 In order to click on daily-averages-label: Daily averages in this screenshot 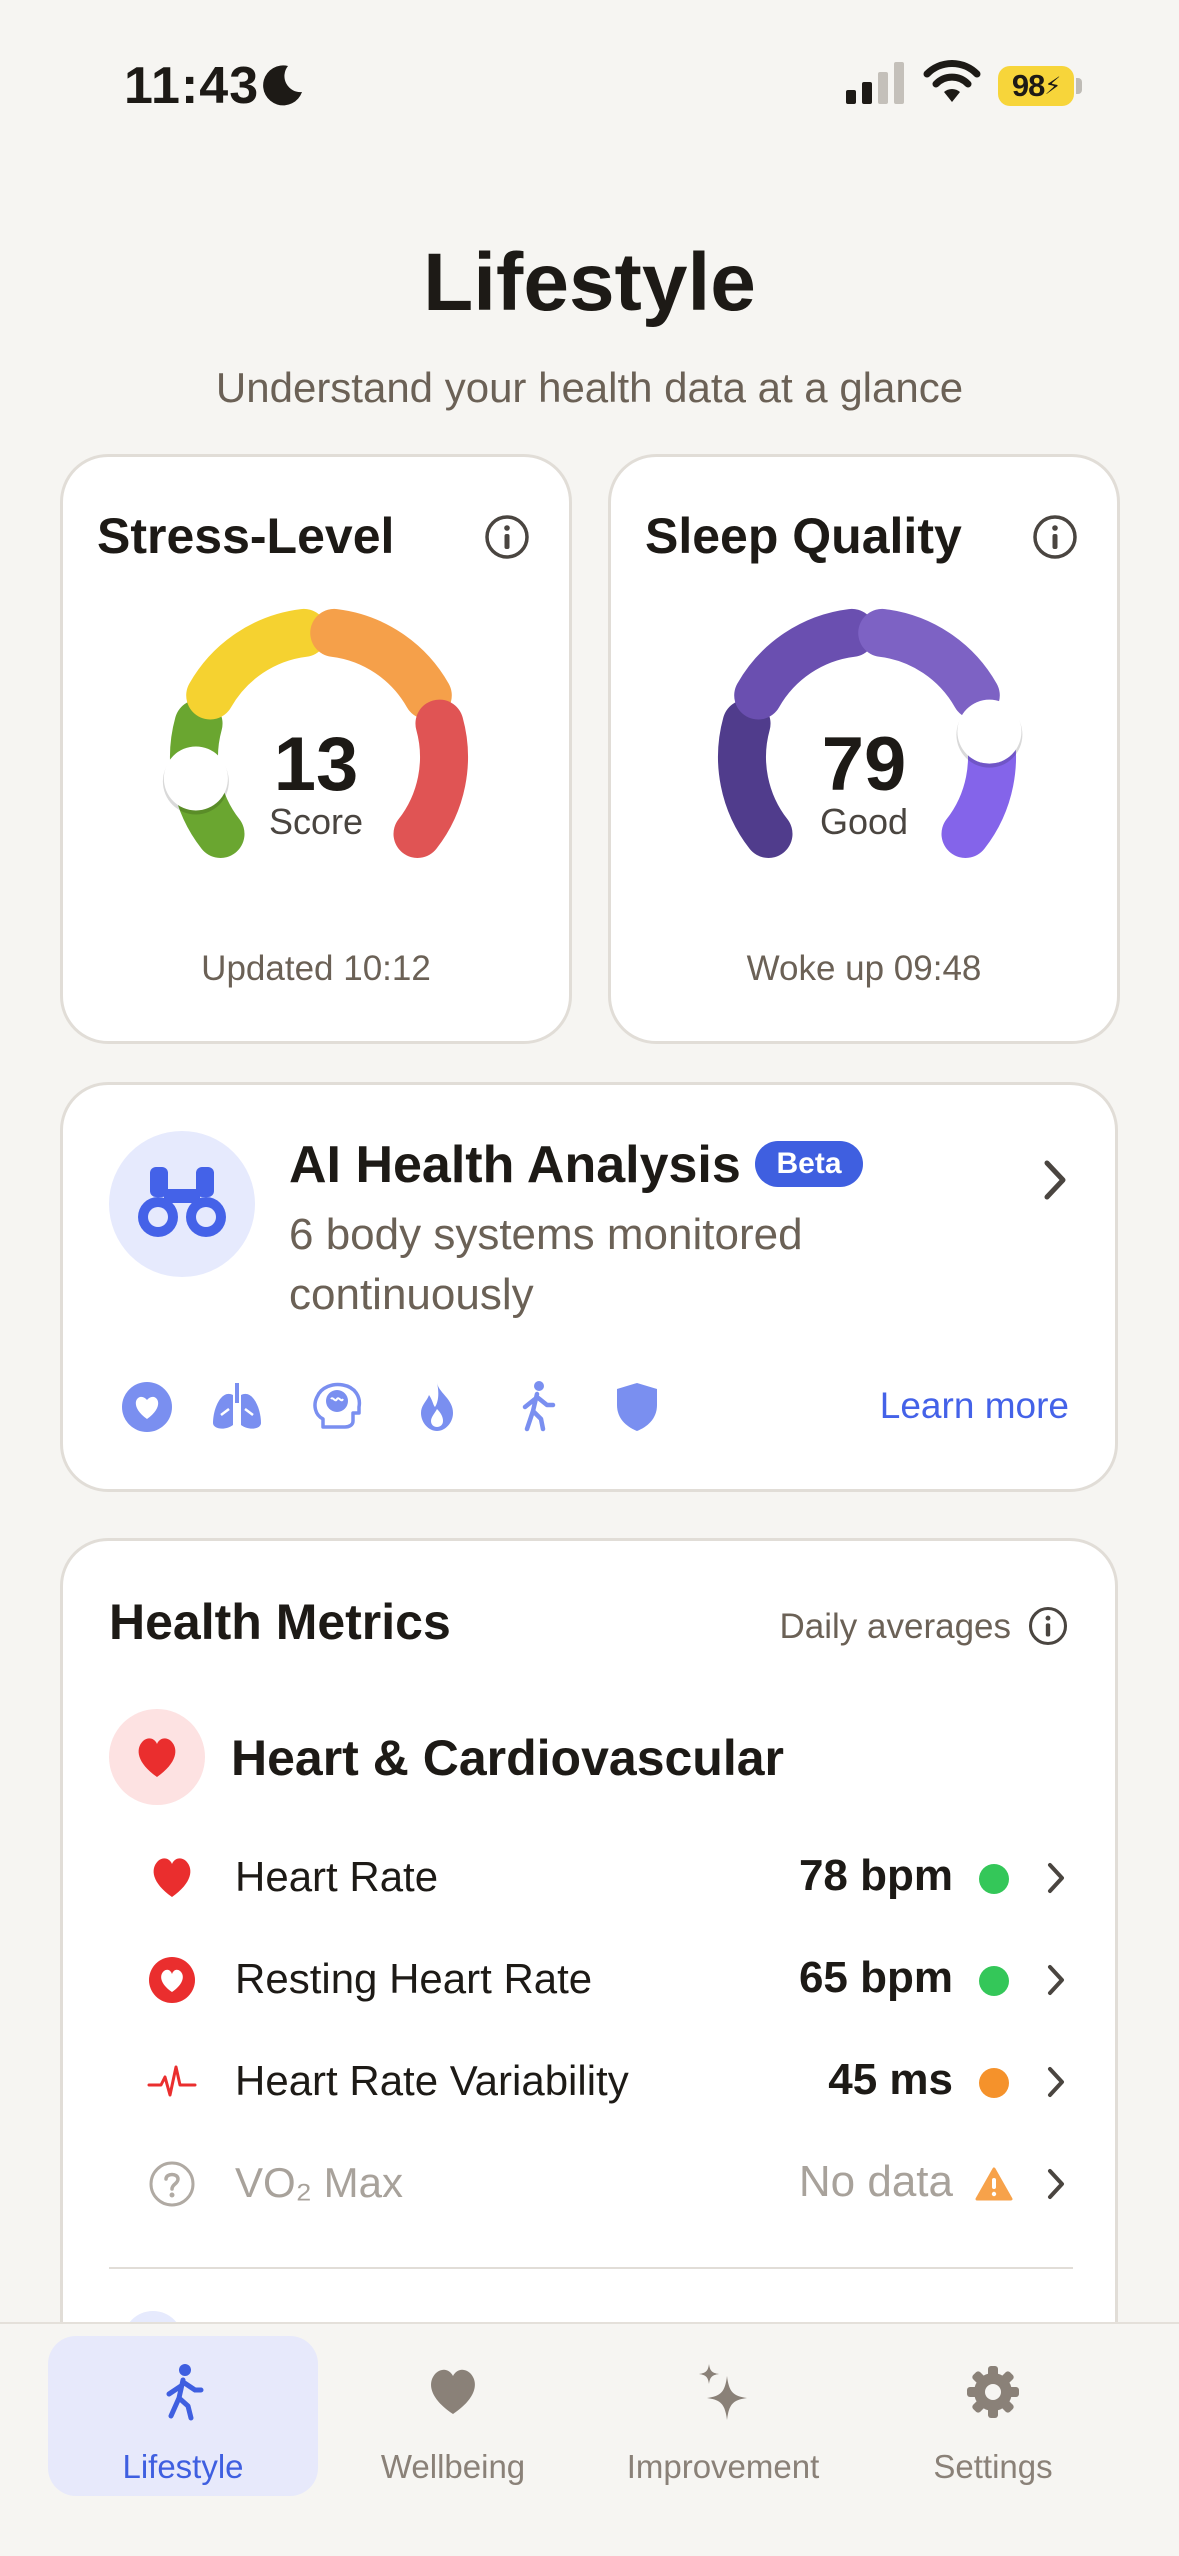, I will do `click(895, 1626)`.